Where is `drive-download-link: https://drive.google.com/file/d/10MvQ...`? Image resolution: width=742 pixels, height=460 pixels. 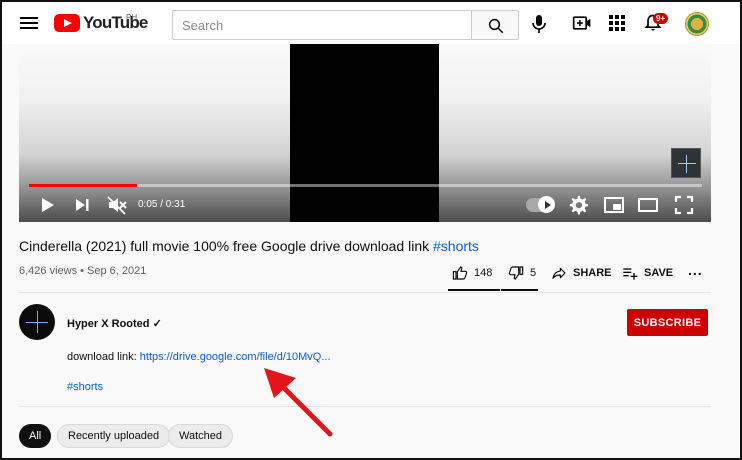
drive-download-link: https://drive.google.com/file/d/10MvQ... is located at coordinates (235, 357).